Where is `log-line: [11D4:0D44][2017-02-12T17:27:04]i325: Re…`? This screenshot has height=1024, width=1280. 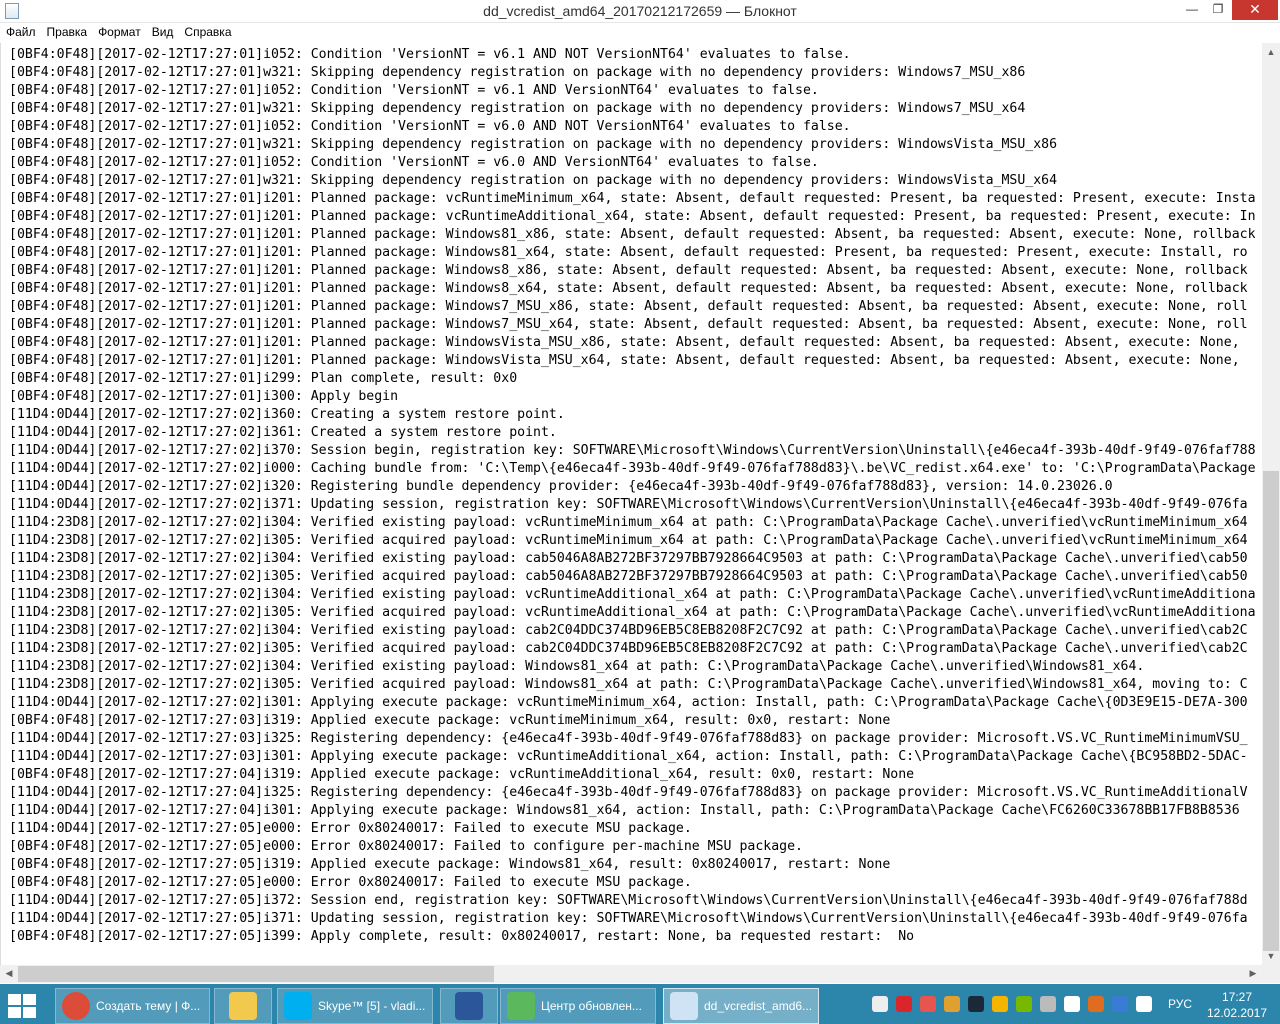 log-line: [11D4:0D44][2017-02-12T17:27:04]i325: Re… is located at coordinates (628, 792).